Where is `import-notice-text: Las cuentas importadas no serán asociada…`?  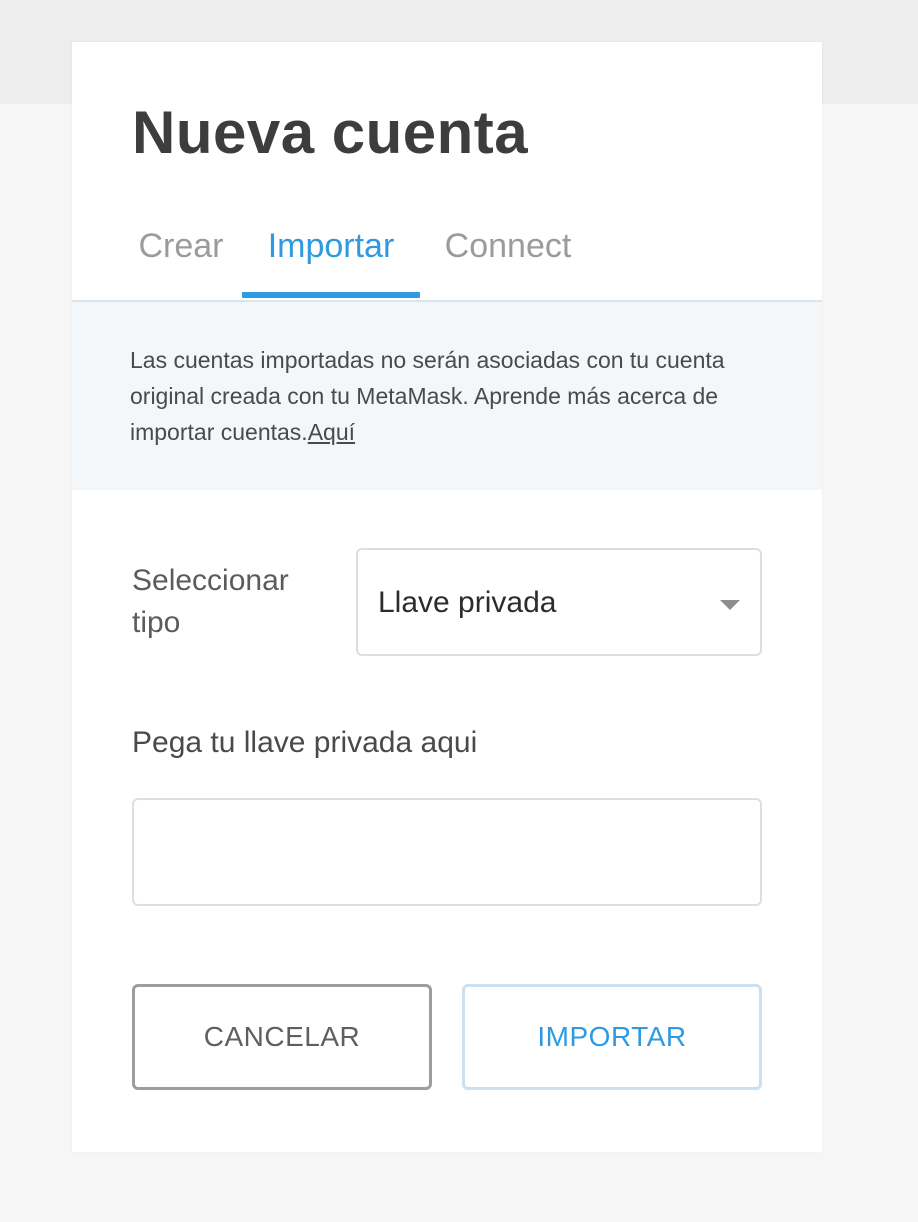 import-notice-text: Las cuentas importadas no serán asociada… is located at coordinates (450, 396).